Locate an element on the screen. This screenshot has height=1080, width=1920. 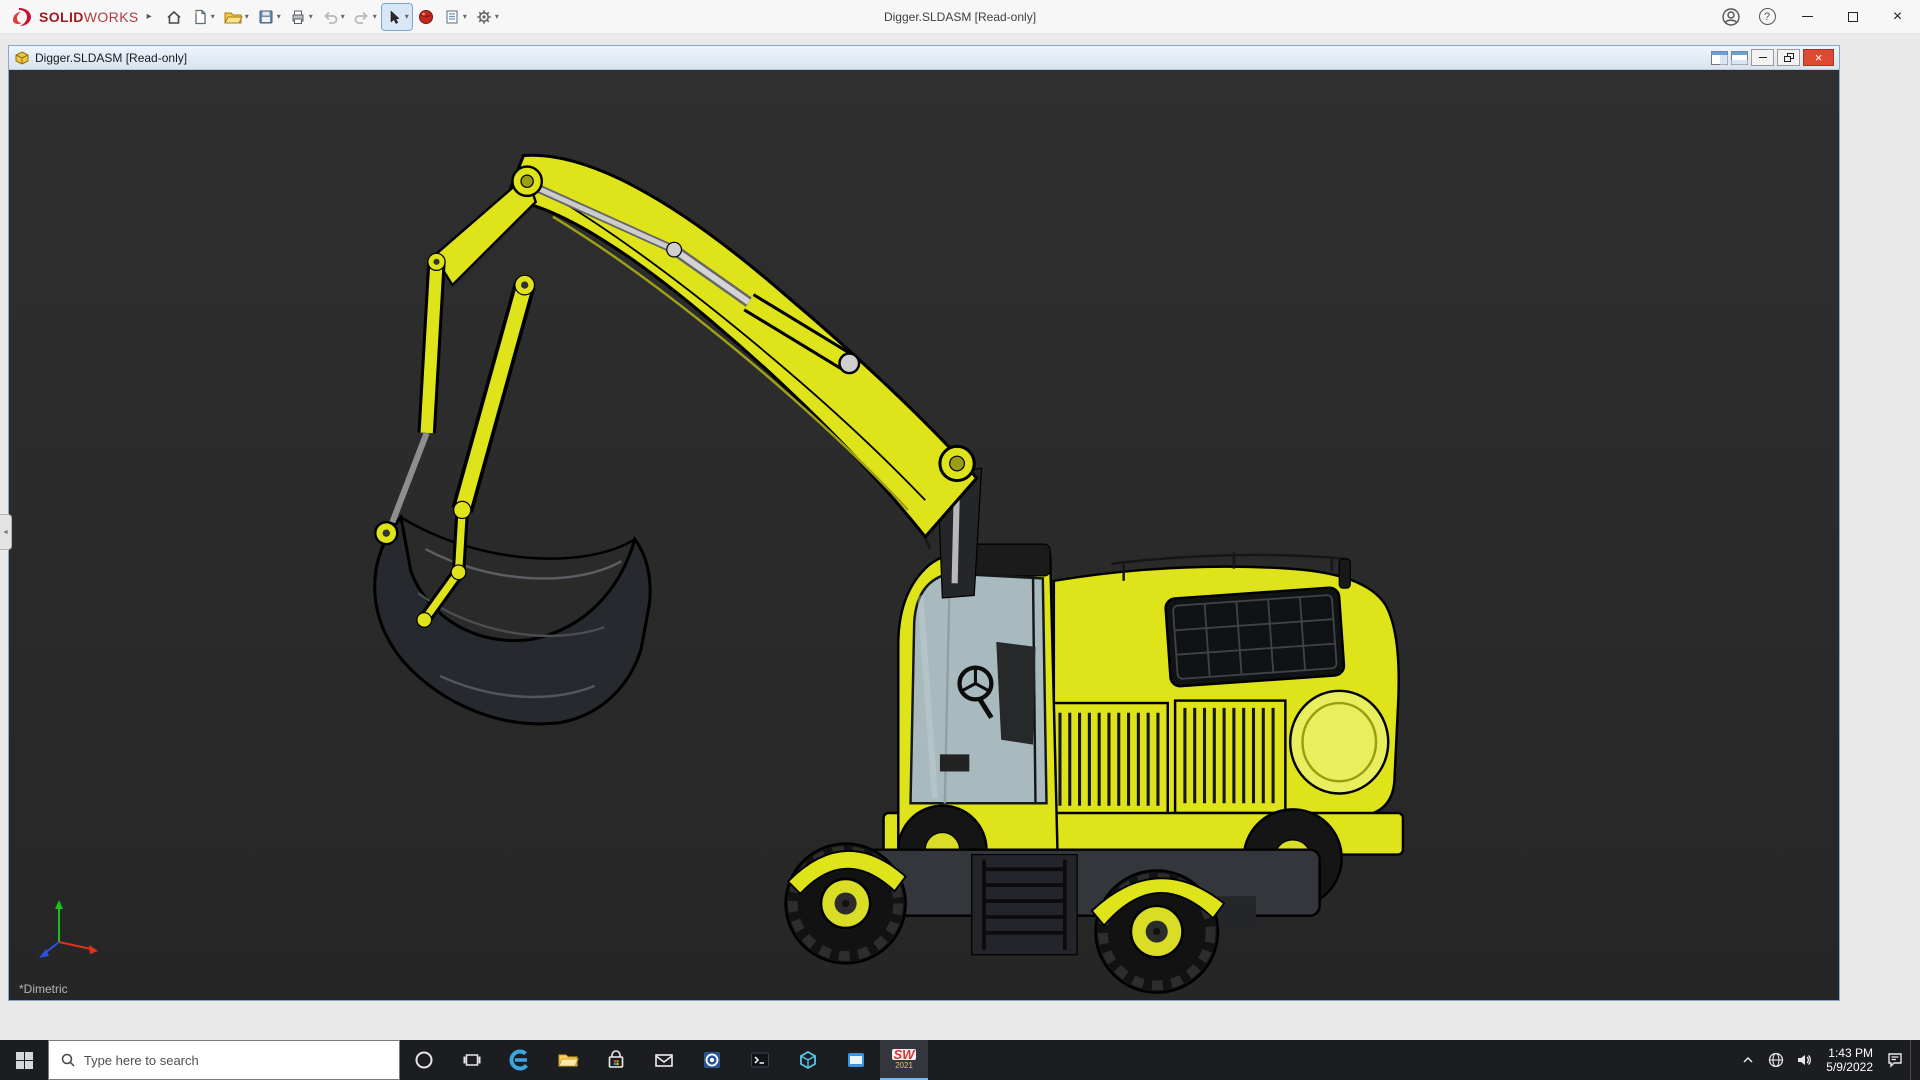
file-explorer-button is located at coordinates (568, 1060).